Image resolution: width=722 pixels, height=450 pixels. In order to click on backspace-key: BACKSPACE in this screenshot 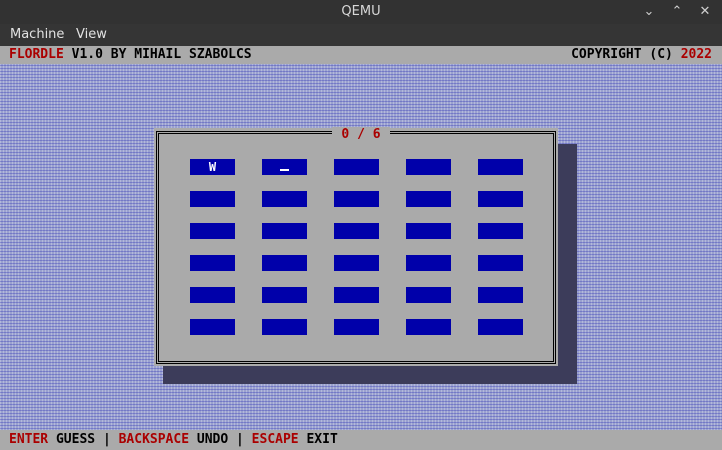, I will do `click(150, 439)`.